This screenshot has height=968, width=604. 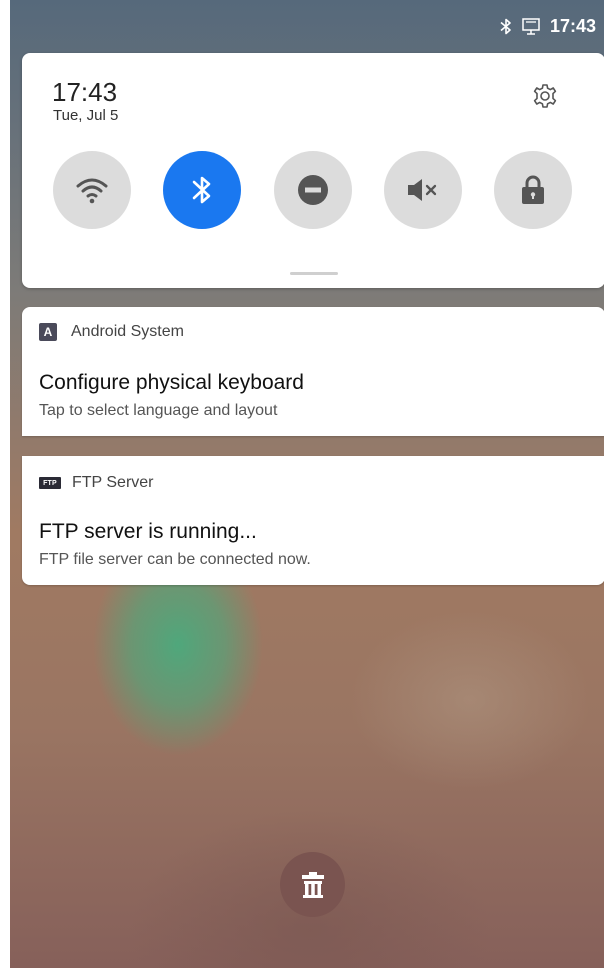 What do you see at coordinates (307, 26) in the screenshot?
I see `status-bar: 17:43` at bounding box center [307, 26].